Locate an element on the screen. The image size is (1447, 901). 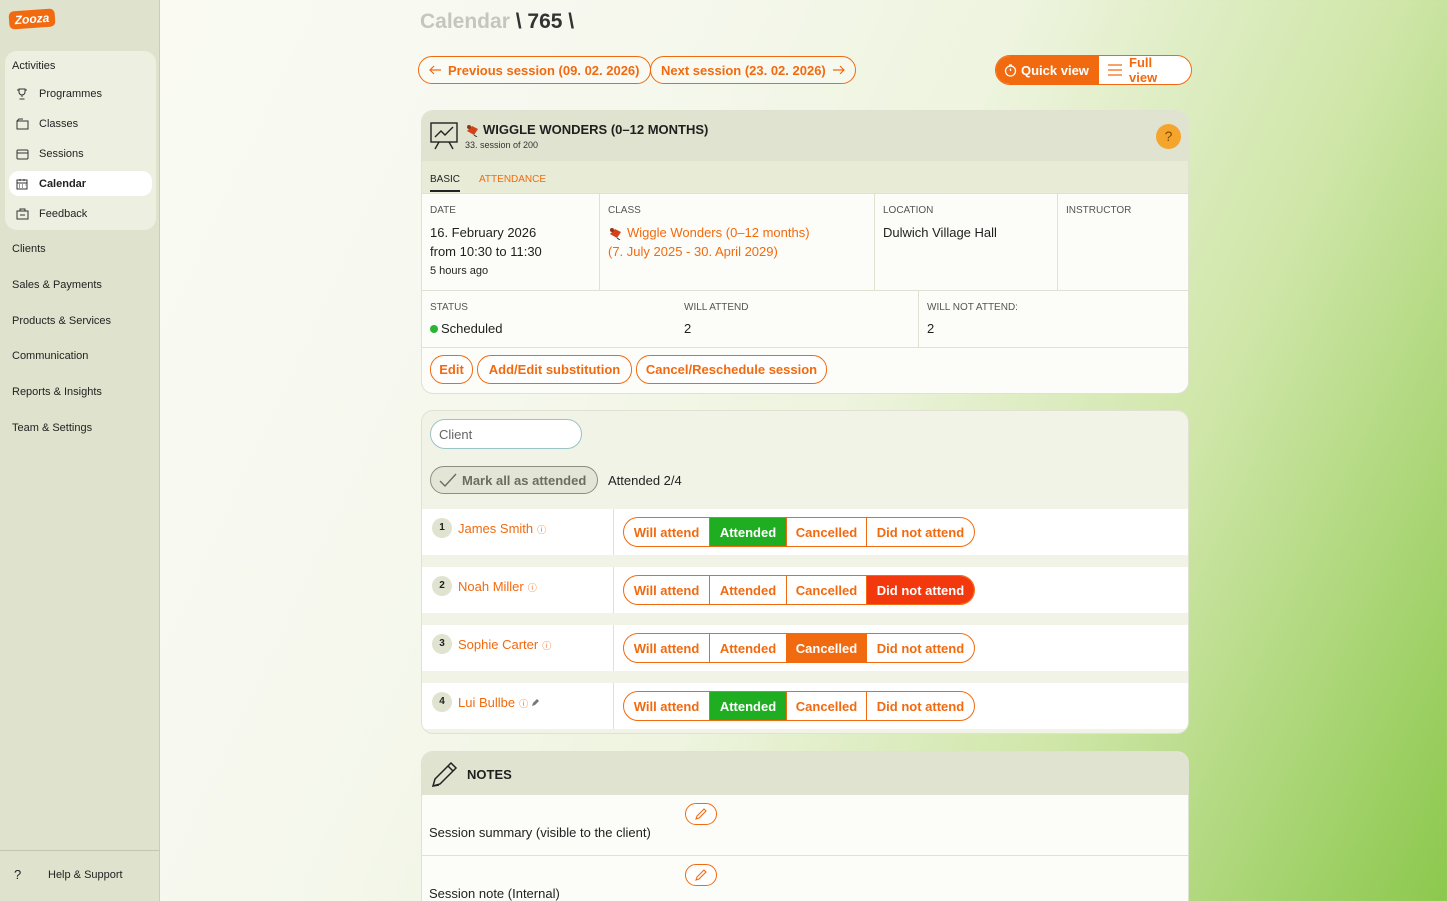
sidebar-item-feedback: Feedback is located at coordinates (80, 213).